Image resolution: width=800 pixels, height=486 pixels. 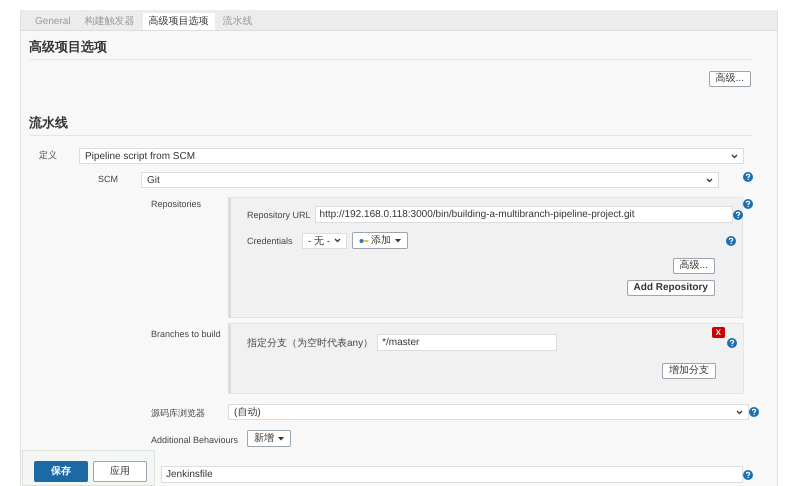 What do you see at coordinates (689, 371) in the screenshot?
I see `button: 增加分支` at bounding box center [689, 371].